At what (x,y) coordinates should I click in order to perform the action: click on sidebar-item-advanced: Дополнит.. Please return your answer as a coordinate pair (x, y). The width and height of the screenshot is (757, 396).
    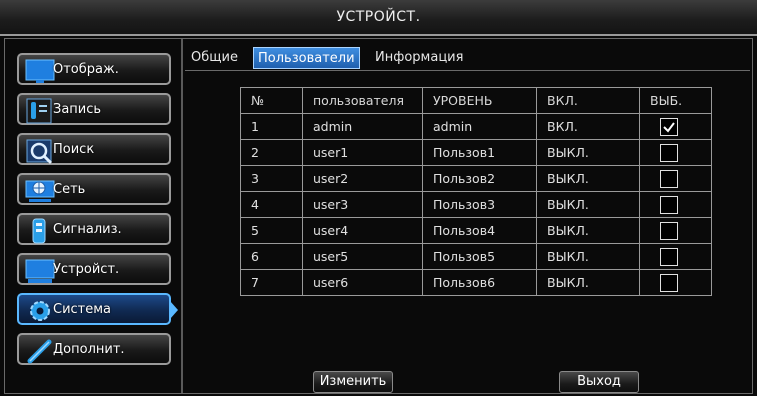
    Looking at the image, I should click on (94, 349).